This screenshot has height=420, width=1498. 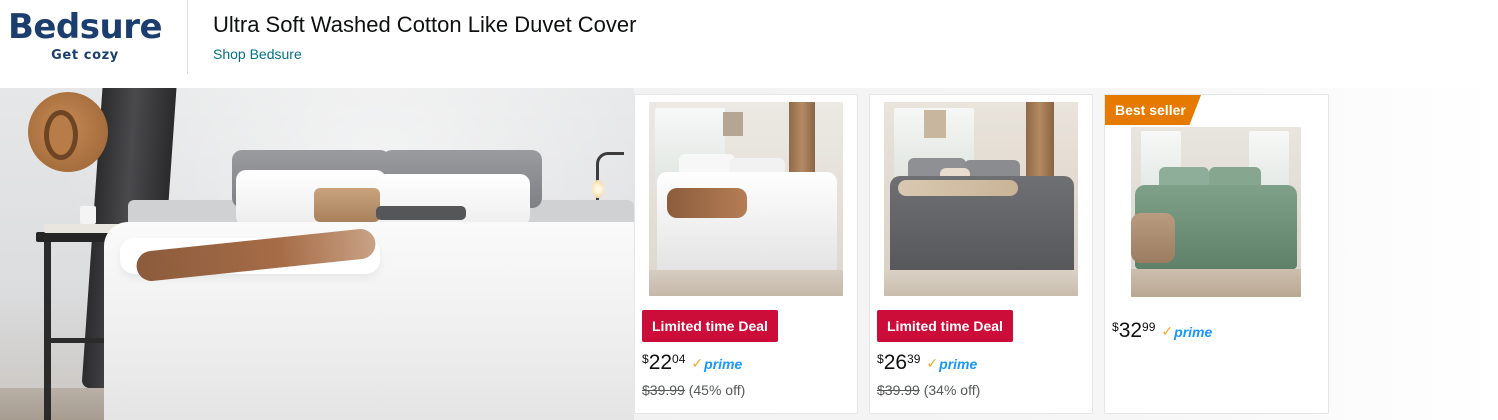 I want to click on brand-logo-wordmark: Bedsure, so click(x=85, y=27).